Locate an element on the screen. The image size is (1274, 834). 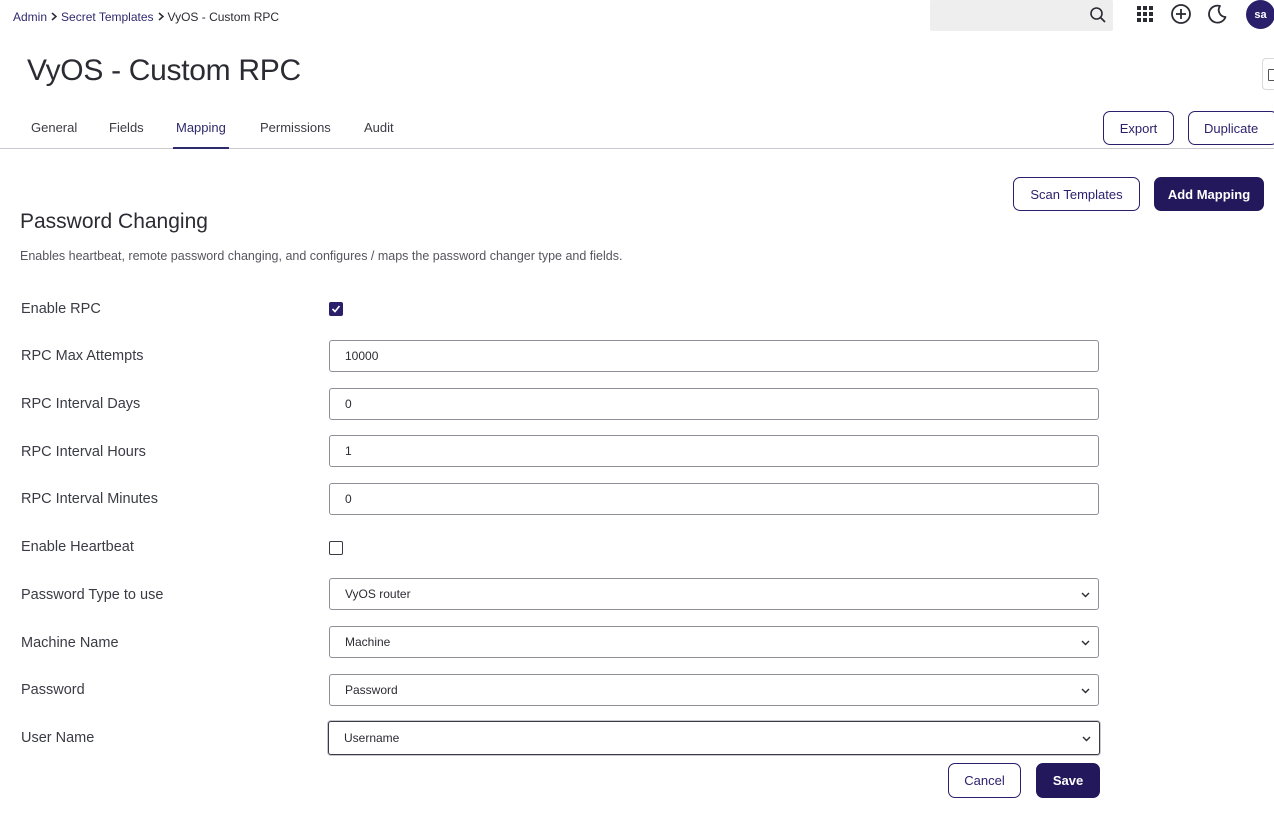
machine-name-label: Machine Name is located at coordinates (70, 643).